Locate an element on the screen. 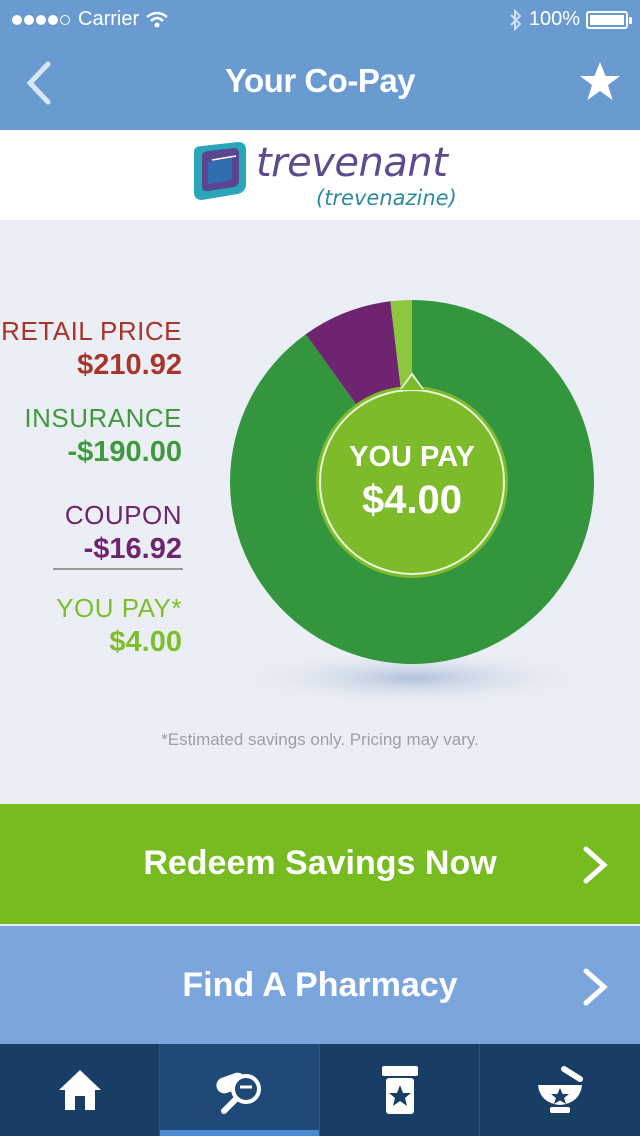 The height and width of the screenshot is (1136, 640). redeem-savings-button: Redeem Savings Now is located at coordinates (320, 864).